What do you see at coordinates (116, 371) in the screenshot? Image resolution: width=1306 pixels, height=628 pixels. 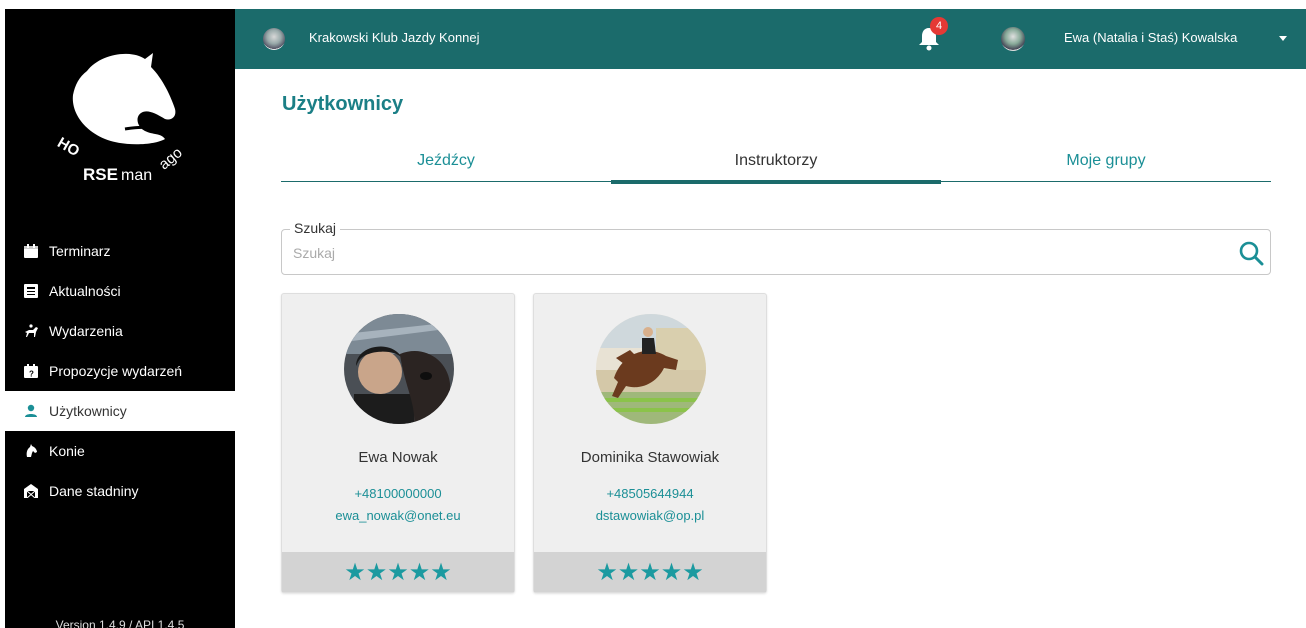 I see `sidebar-item-label: Propozycje wydarzeń` at bounding box center [116, 371].